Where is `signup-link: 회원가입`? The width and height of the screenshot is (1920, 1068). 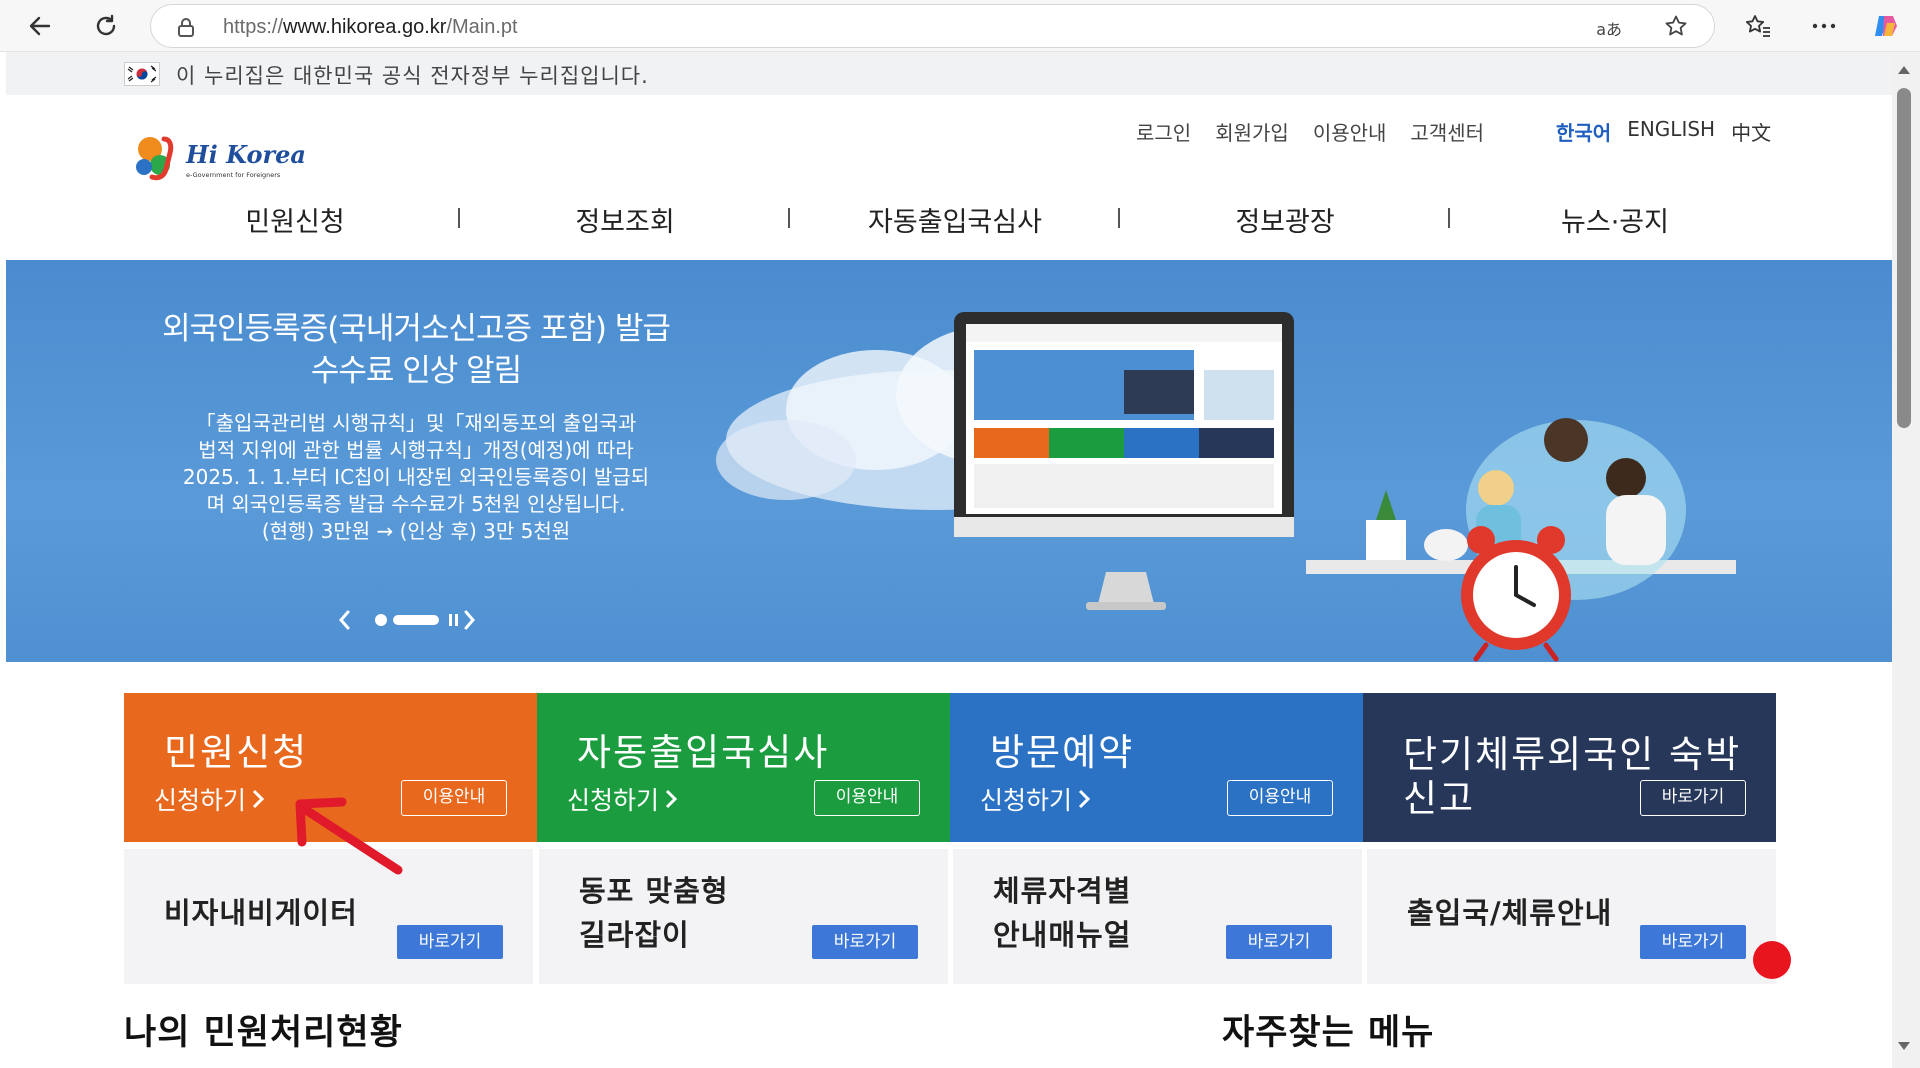 signup-link: 회원가입 is located at coordinates (1252, 131).